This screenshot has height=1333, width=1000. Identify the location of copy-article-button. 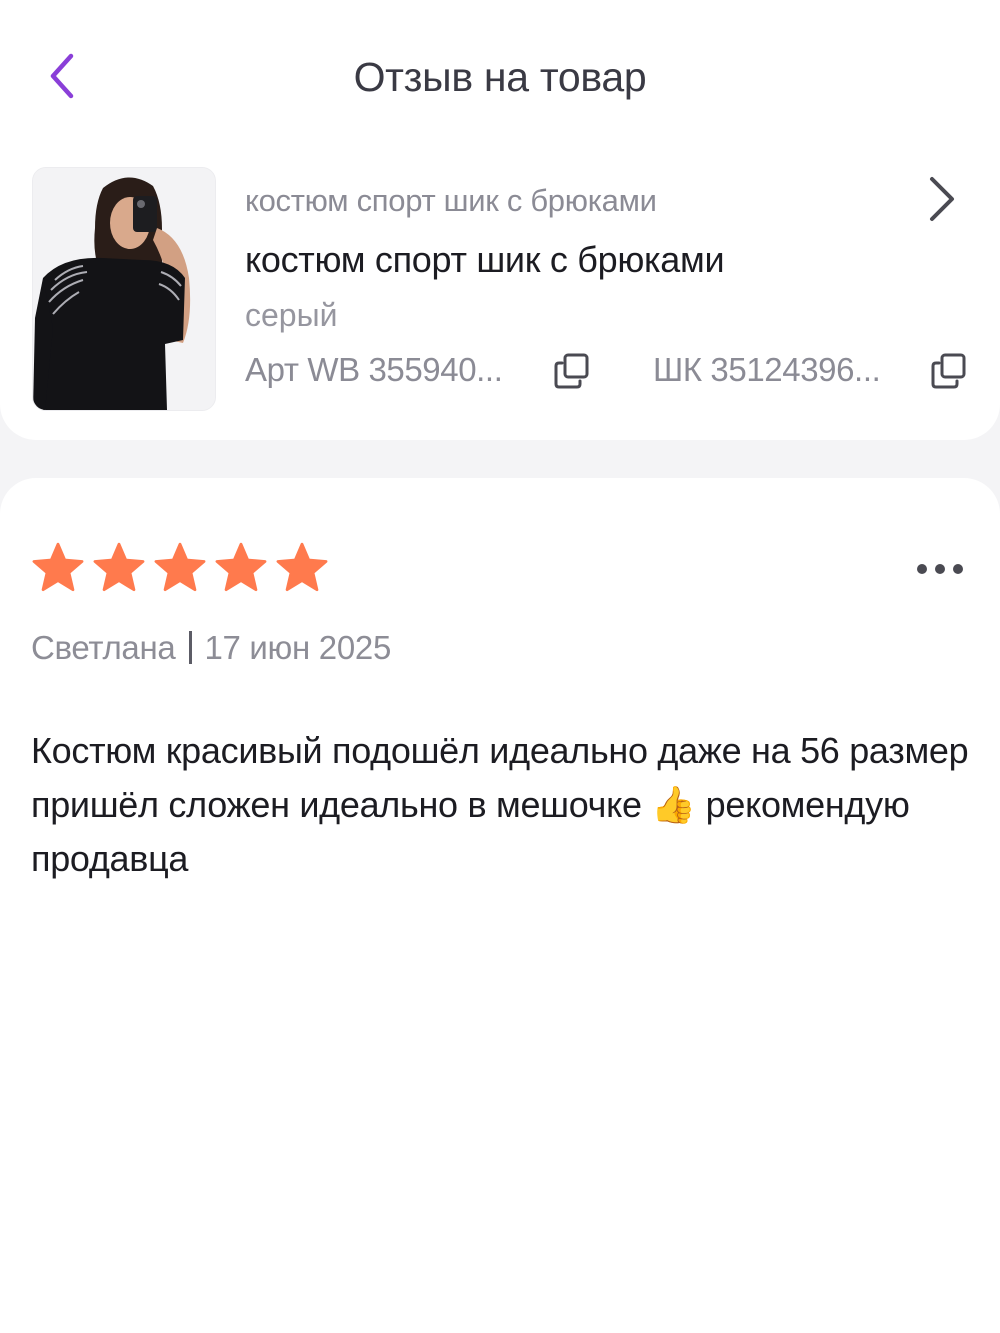
(572, 371).